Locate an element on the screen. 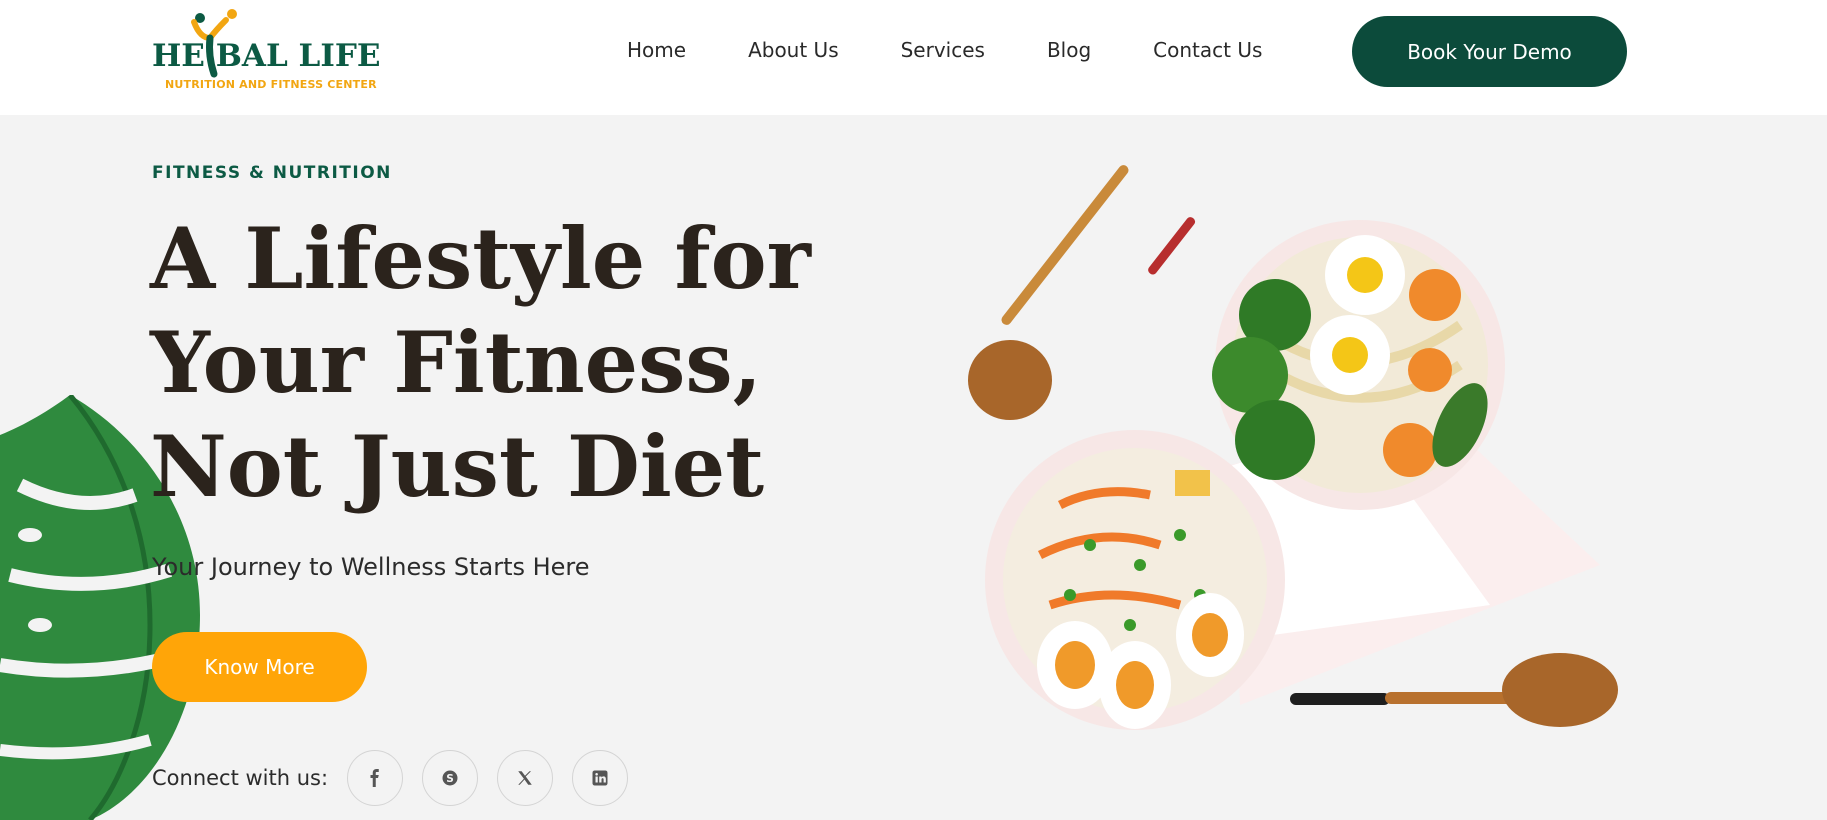 This screenshot has width=1827, height=820. linkedin-link is located at coordinates (600, 778).